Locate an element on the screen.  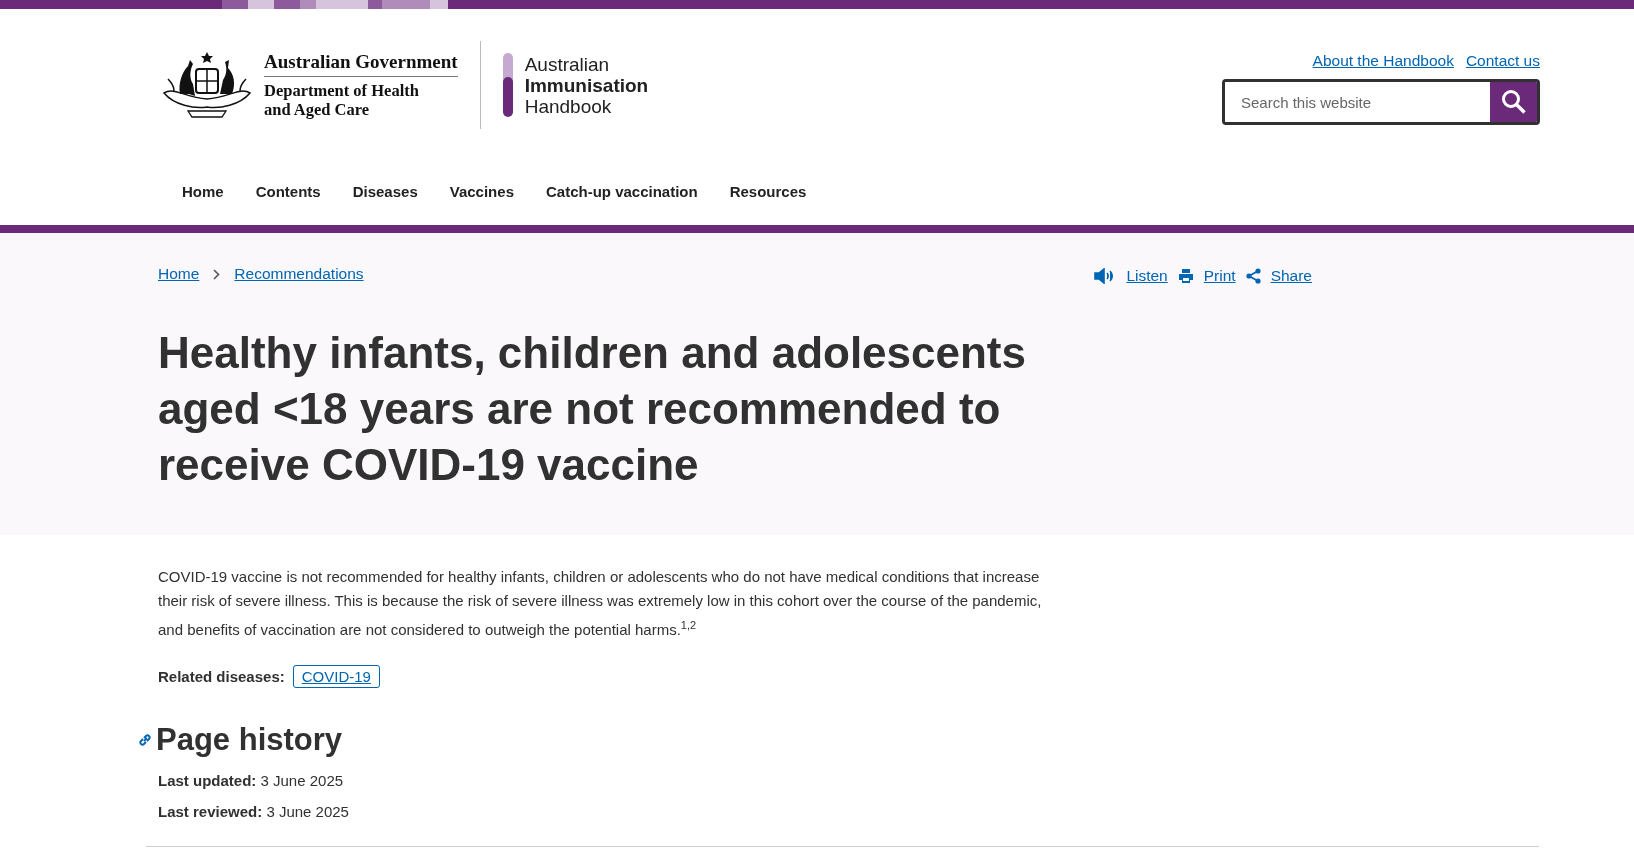
utility-link: Contact us is located at coordinates (1502, 61).